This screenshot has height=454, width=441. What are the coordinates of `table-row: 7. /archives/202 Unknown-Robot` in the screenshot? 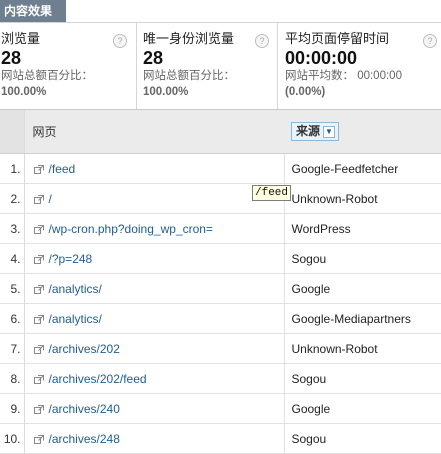 It's located at (220, 348).